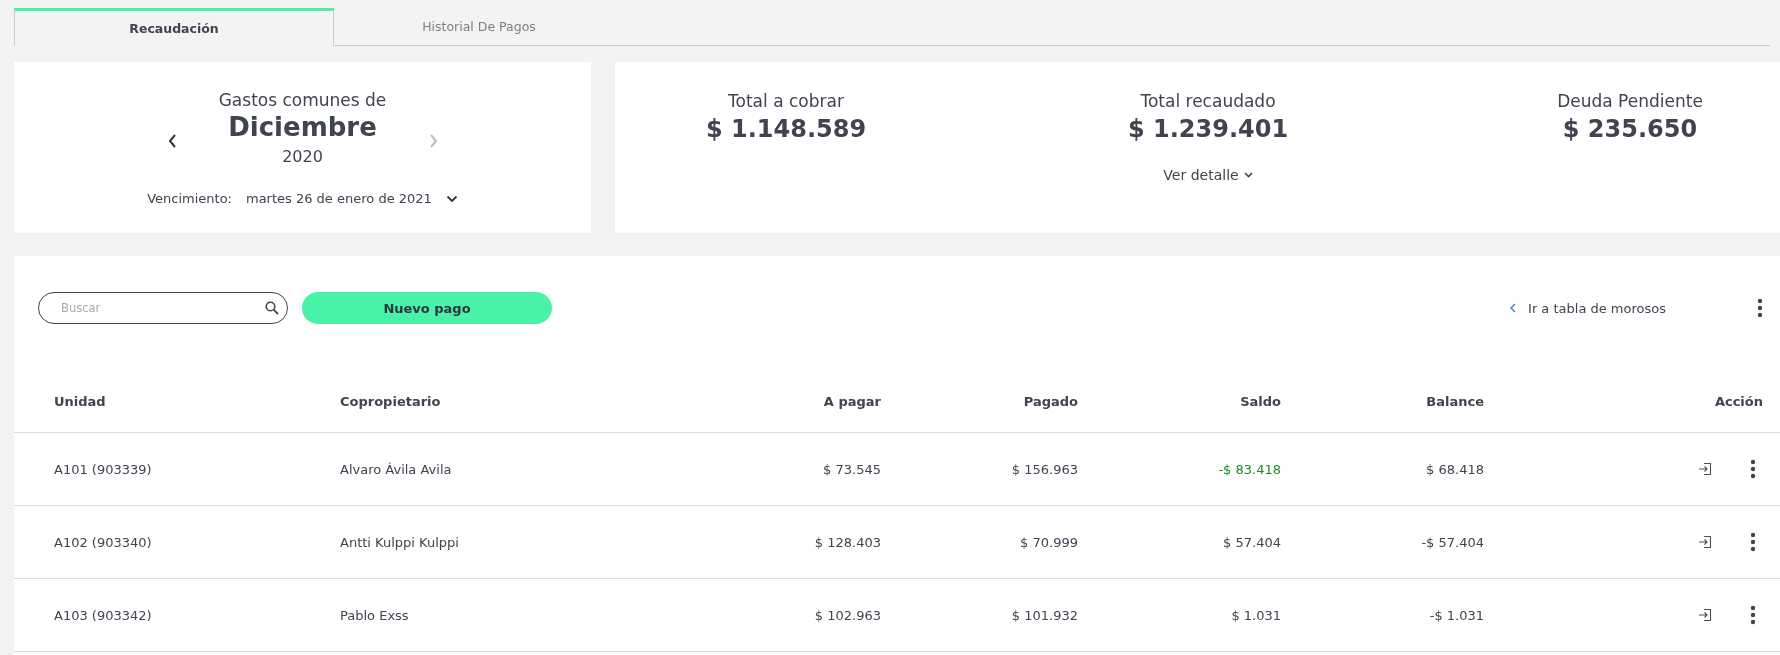 This screenshot has height=655, width=1780. Describe the element at coordinates (302, 127) in the screenshot. I see `period-month: Diciembre` at that location.